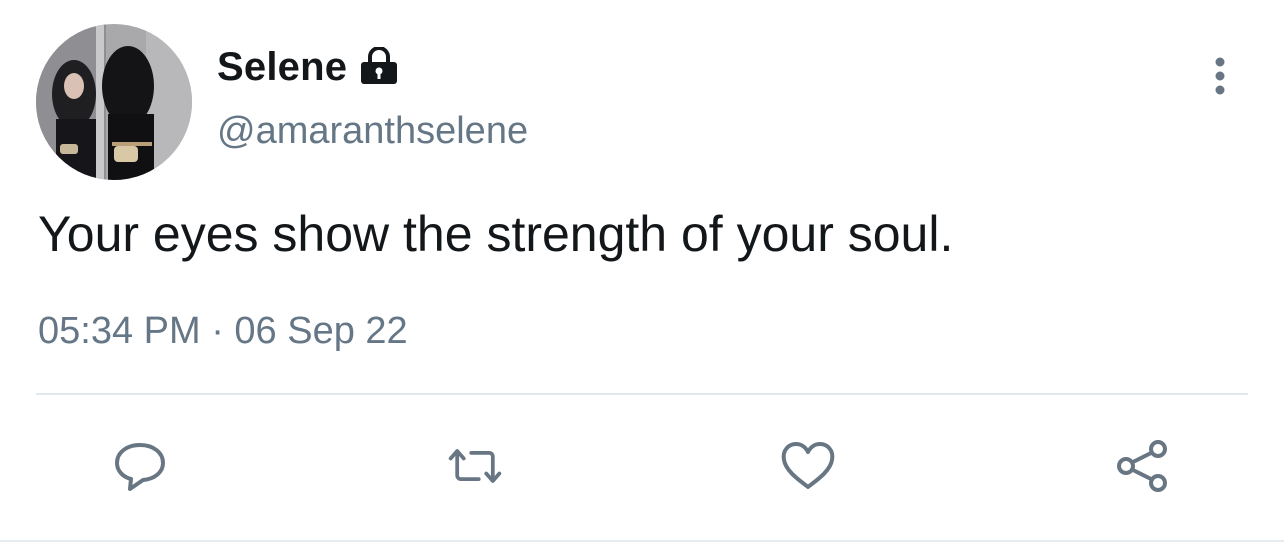  What do you see at coordinates (379, 66) in the screenshot?
I see `lock-icon` at bounding box center [379, 66].